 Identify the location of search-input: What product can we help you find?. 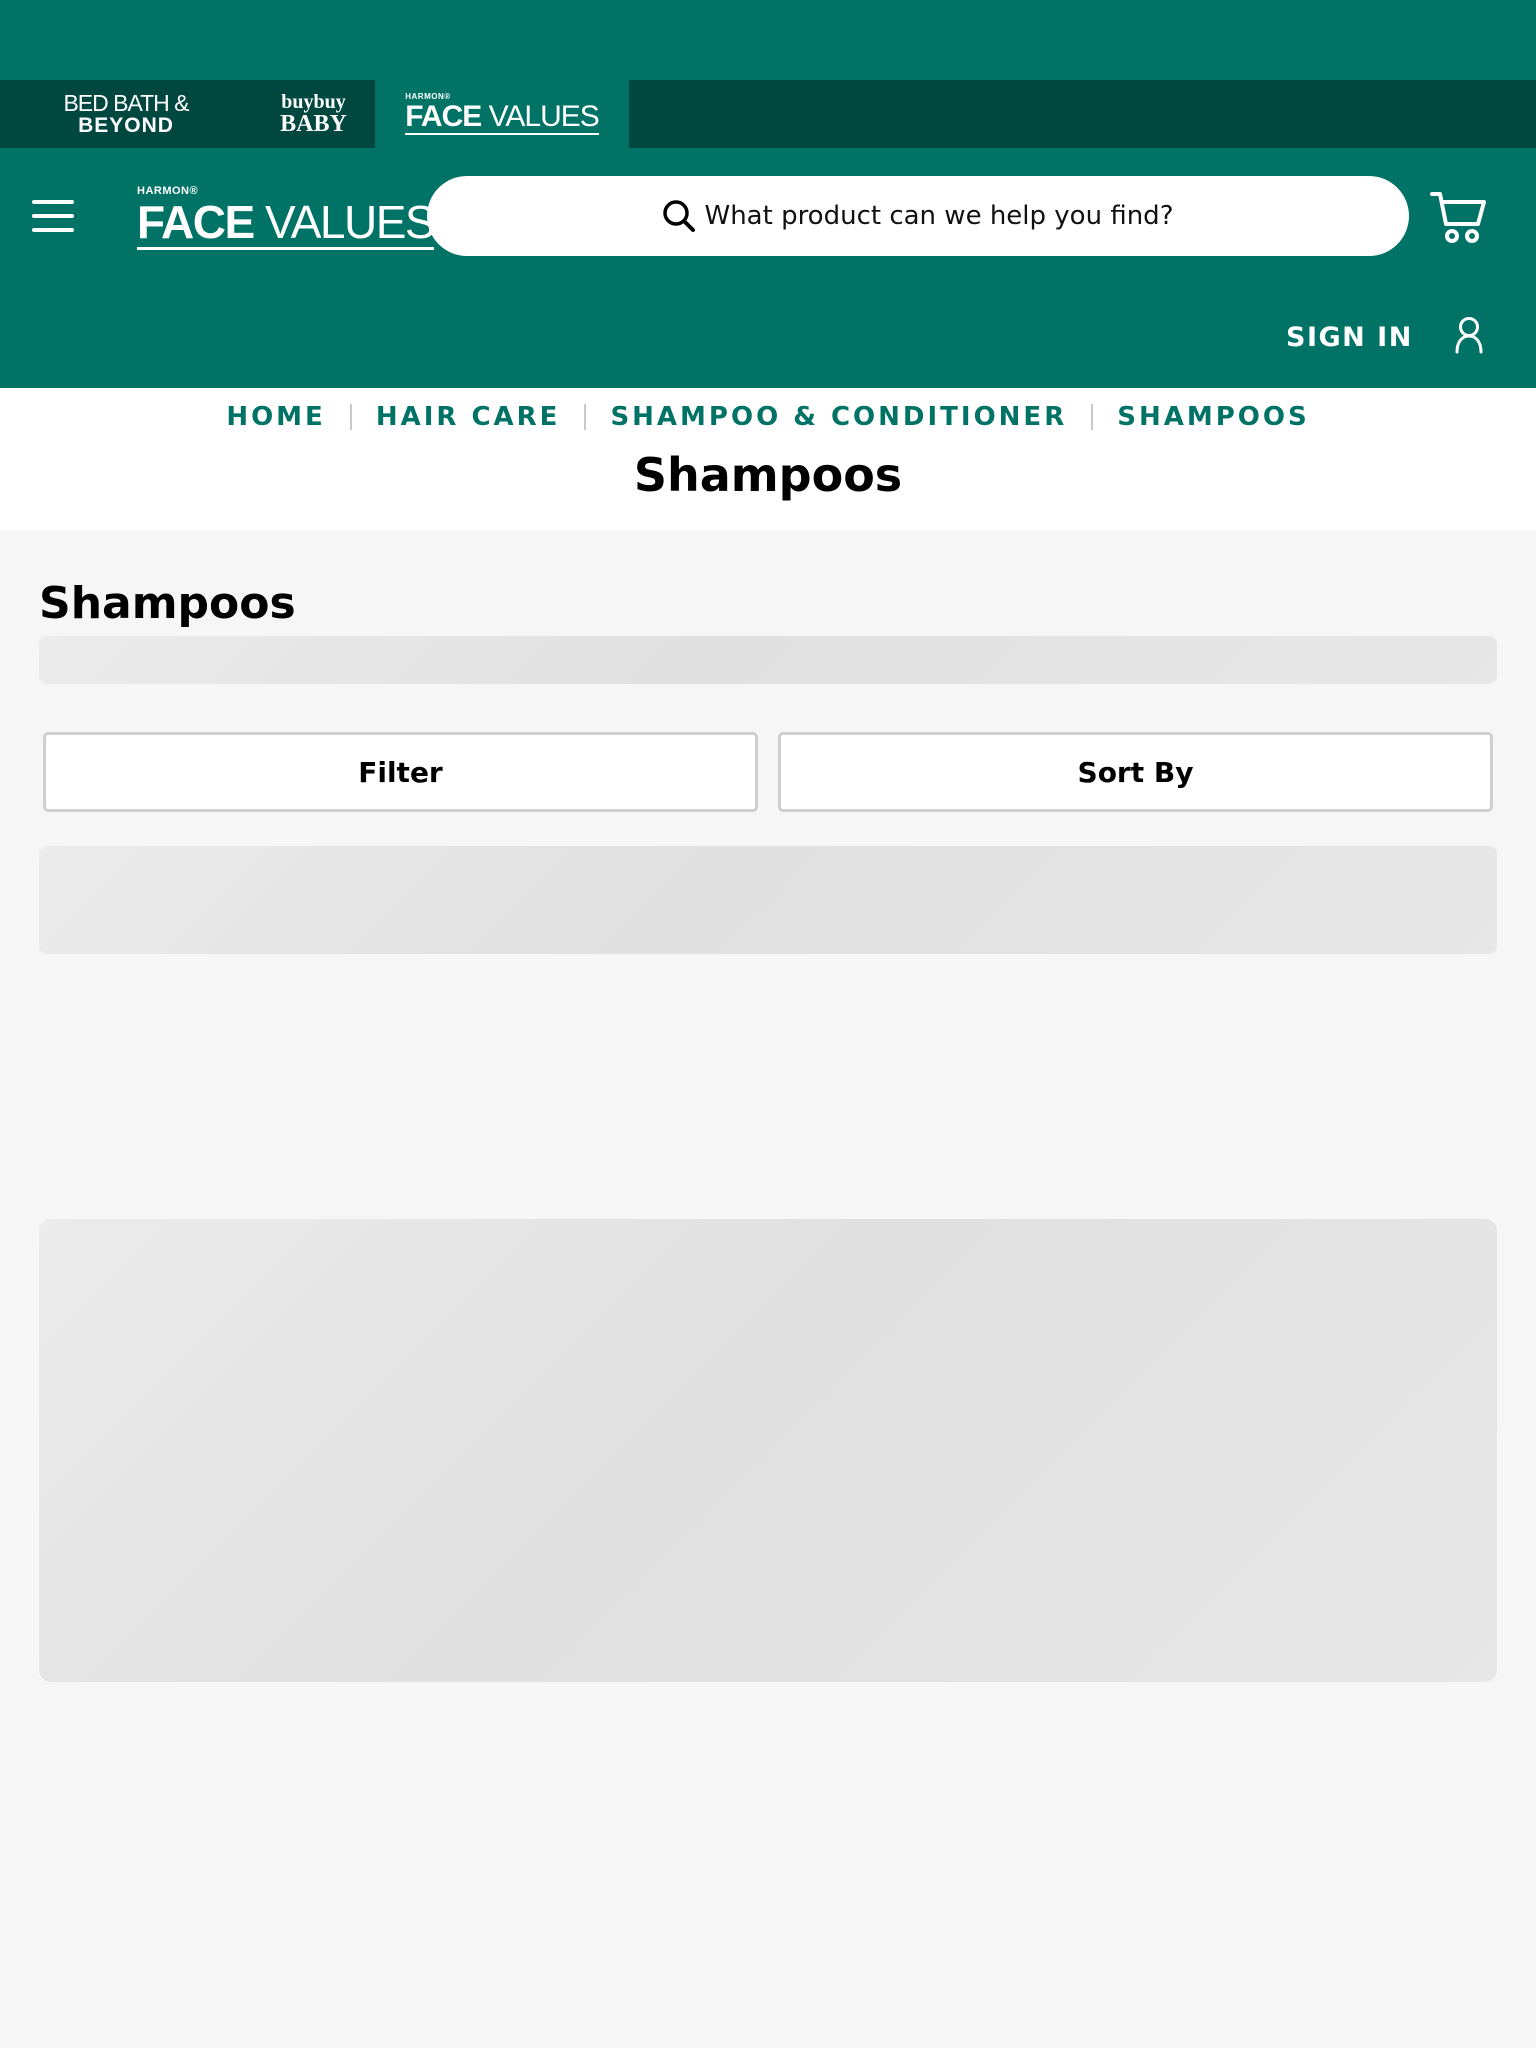
(918, 216).